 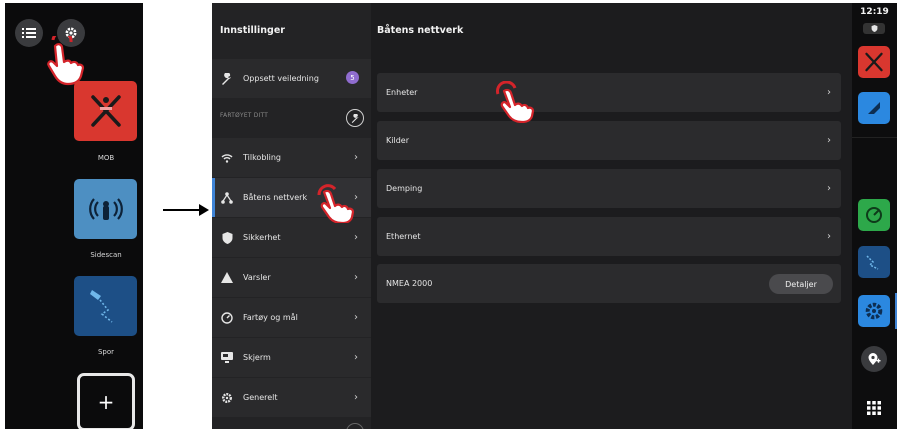 What do you see at coordinates (291, 237) in the screenshot?
I see `sidebar-item-sikkerhet: Sikkerhet ›` at bounding box center [291, 237].